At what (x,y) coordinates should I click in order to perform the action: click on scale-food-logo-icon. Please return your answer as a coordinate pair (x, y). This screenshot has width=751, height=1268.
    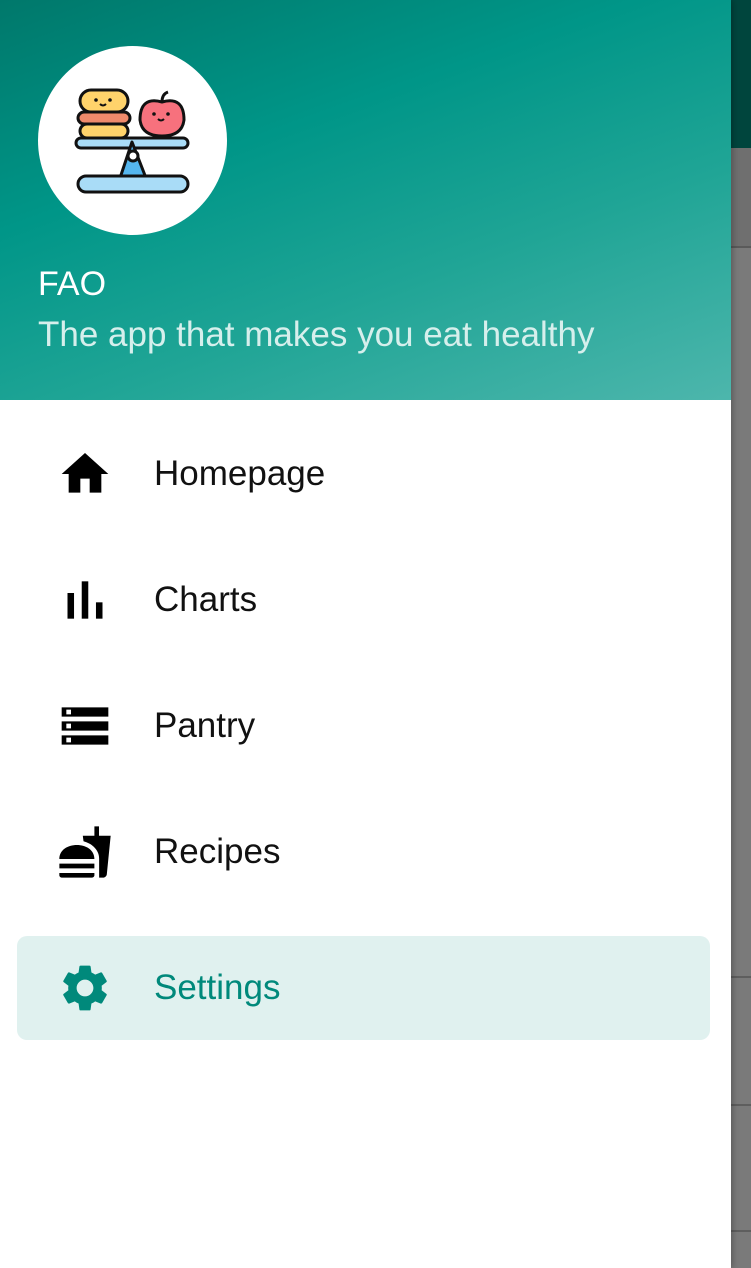
    Looking at the image, I should click on (132, 141).